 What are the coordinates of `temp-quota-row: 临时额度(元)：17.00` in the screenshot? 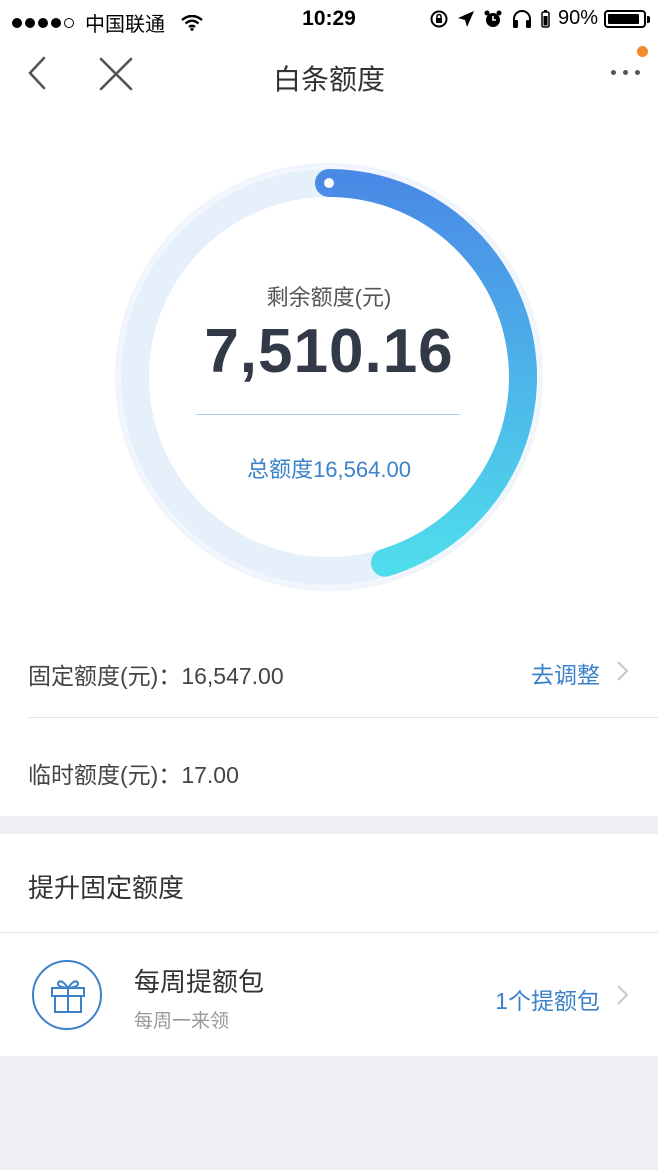 It's located at (329, 770).